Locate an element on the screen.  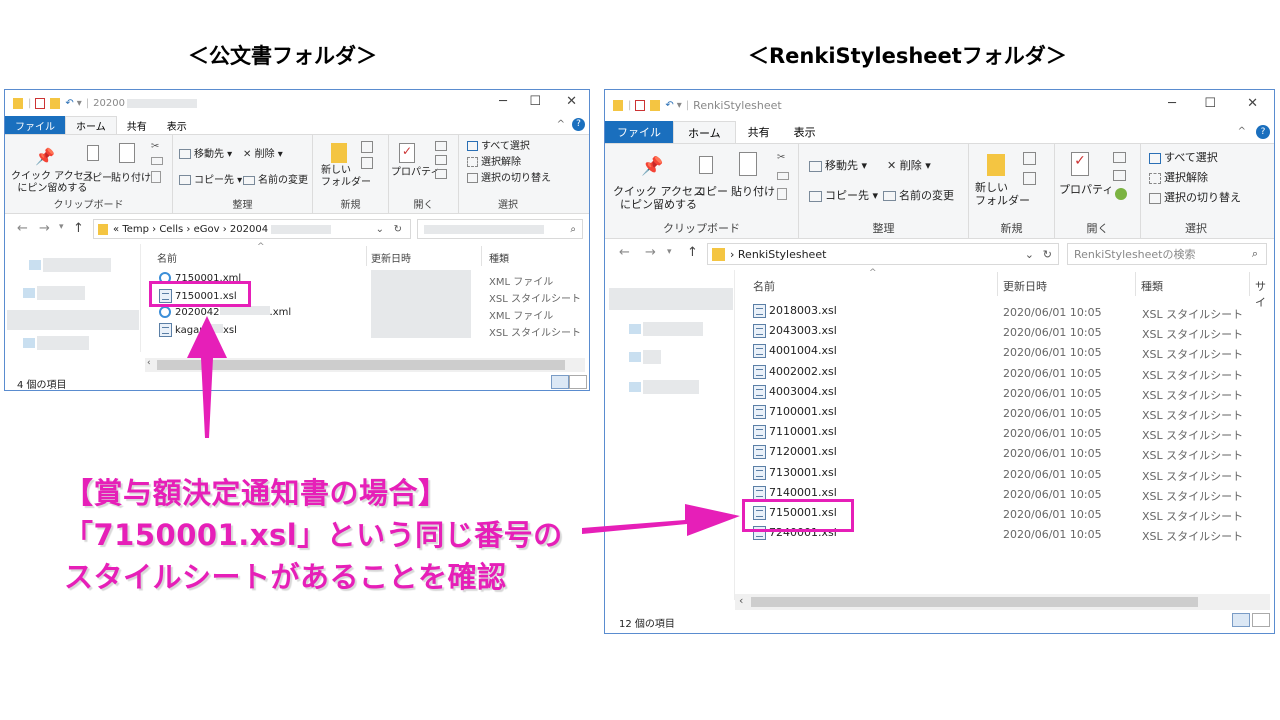
file-row: 2020042 .xml is located at coordinates (225, 312).